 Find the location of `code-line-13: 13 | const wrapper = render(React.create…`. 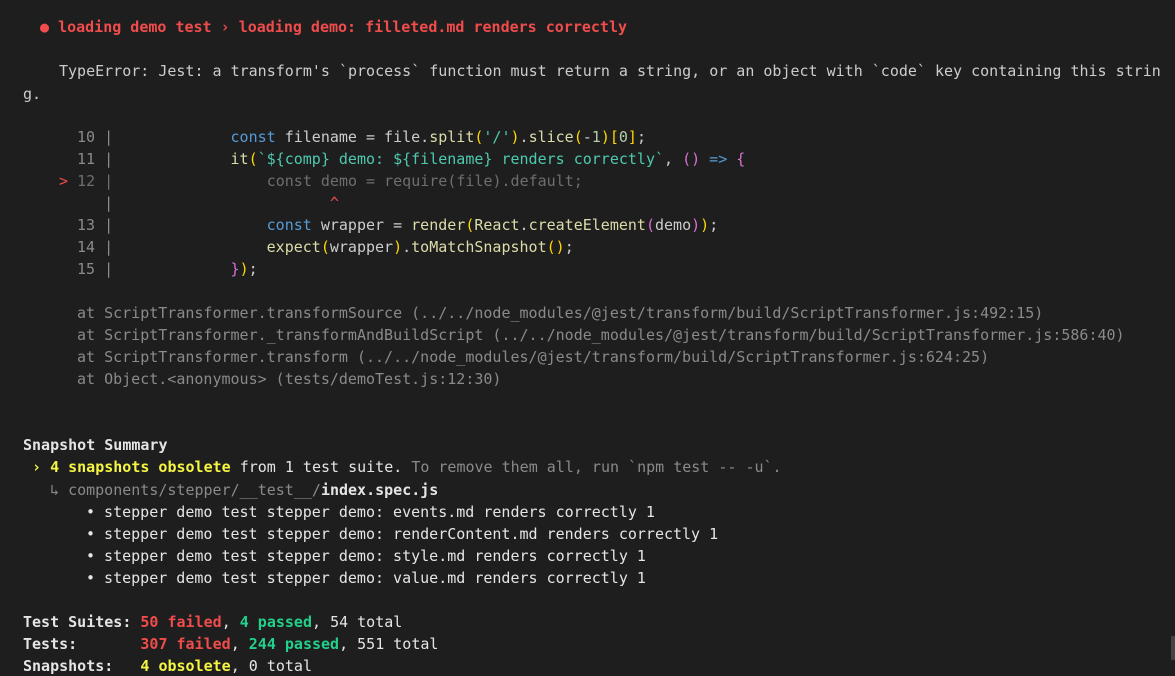

code-line-13: 13 | const wrapper = render(React.create… is located at coordinates (398, 225).